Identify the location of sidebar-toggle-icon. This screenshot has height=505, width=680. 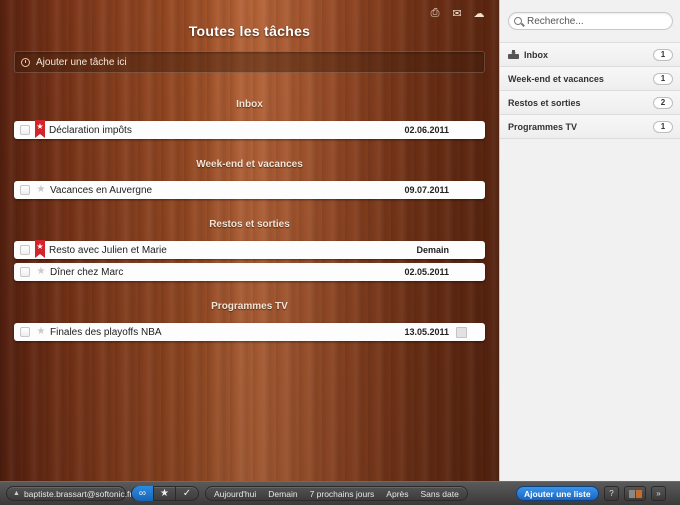
(631, 493).